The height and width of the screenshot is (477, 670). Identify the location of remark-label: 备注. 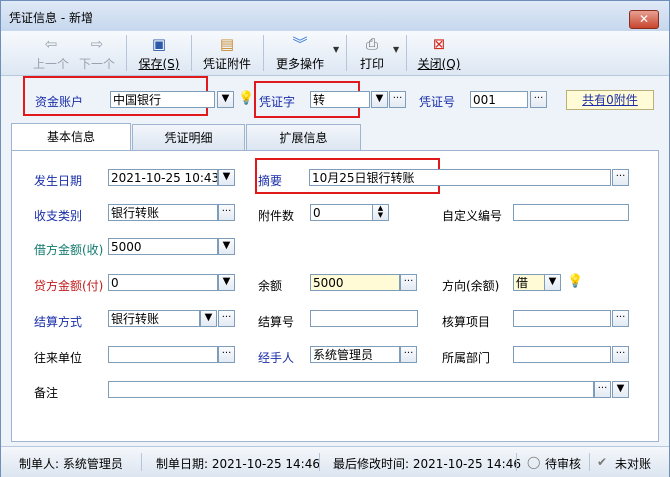
(46, 393).